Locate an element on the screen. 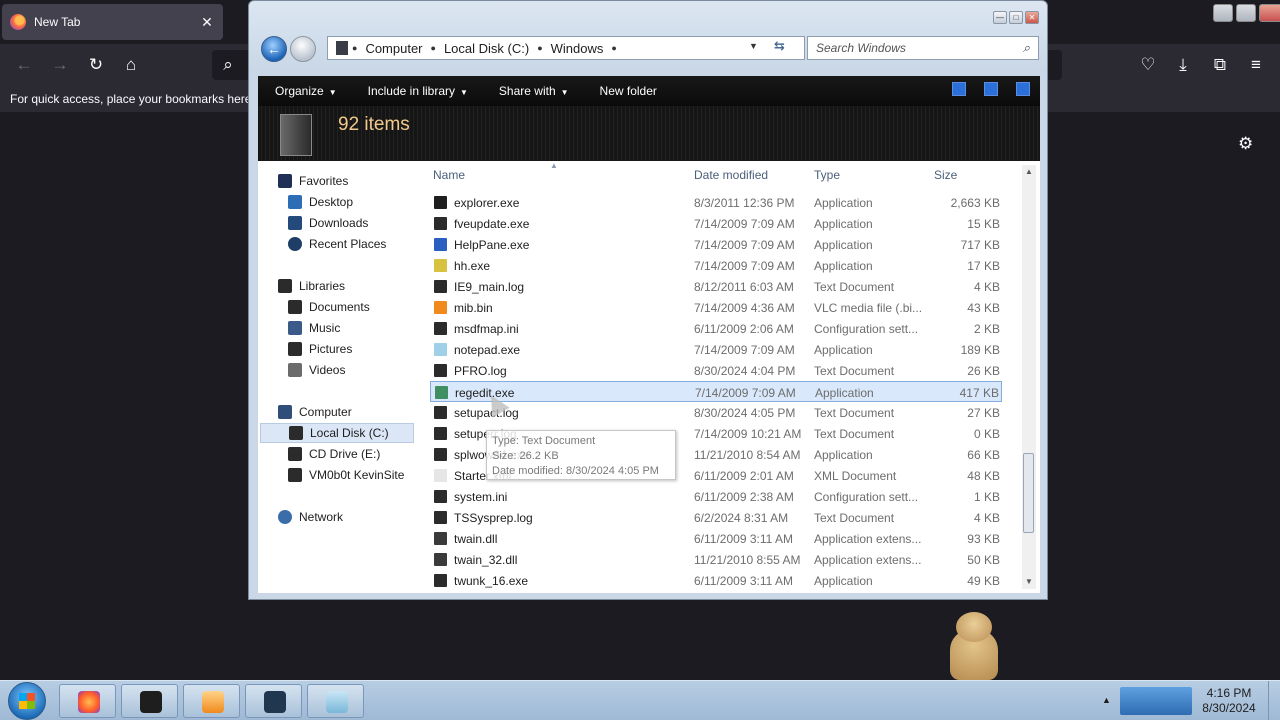 Image resolution: width=1280 pixels, height=720 pixels. address-bar: ● Computer ● Local Disk (C:) ● Windows ● is located at coordinates (566, 48).